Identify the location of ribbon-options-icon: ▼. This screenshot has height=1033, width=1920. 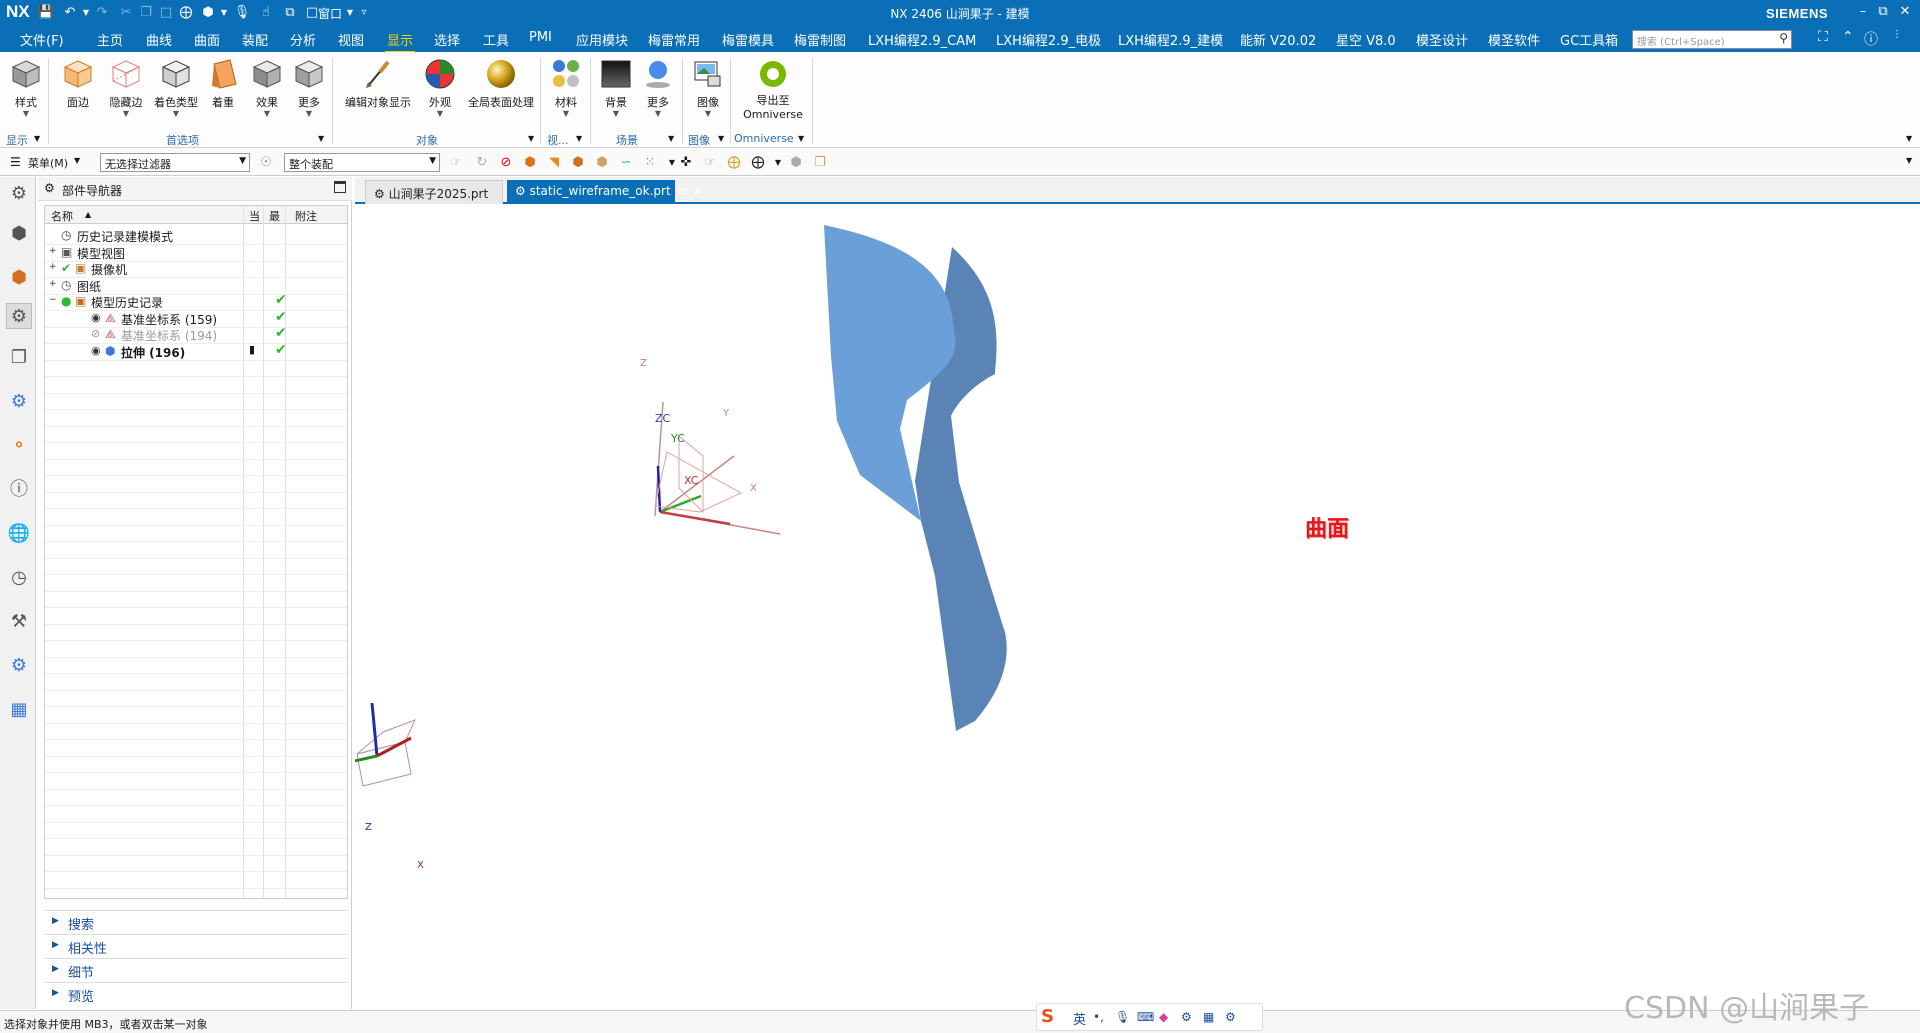
(1909, 138).